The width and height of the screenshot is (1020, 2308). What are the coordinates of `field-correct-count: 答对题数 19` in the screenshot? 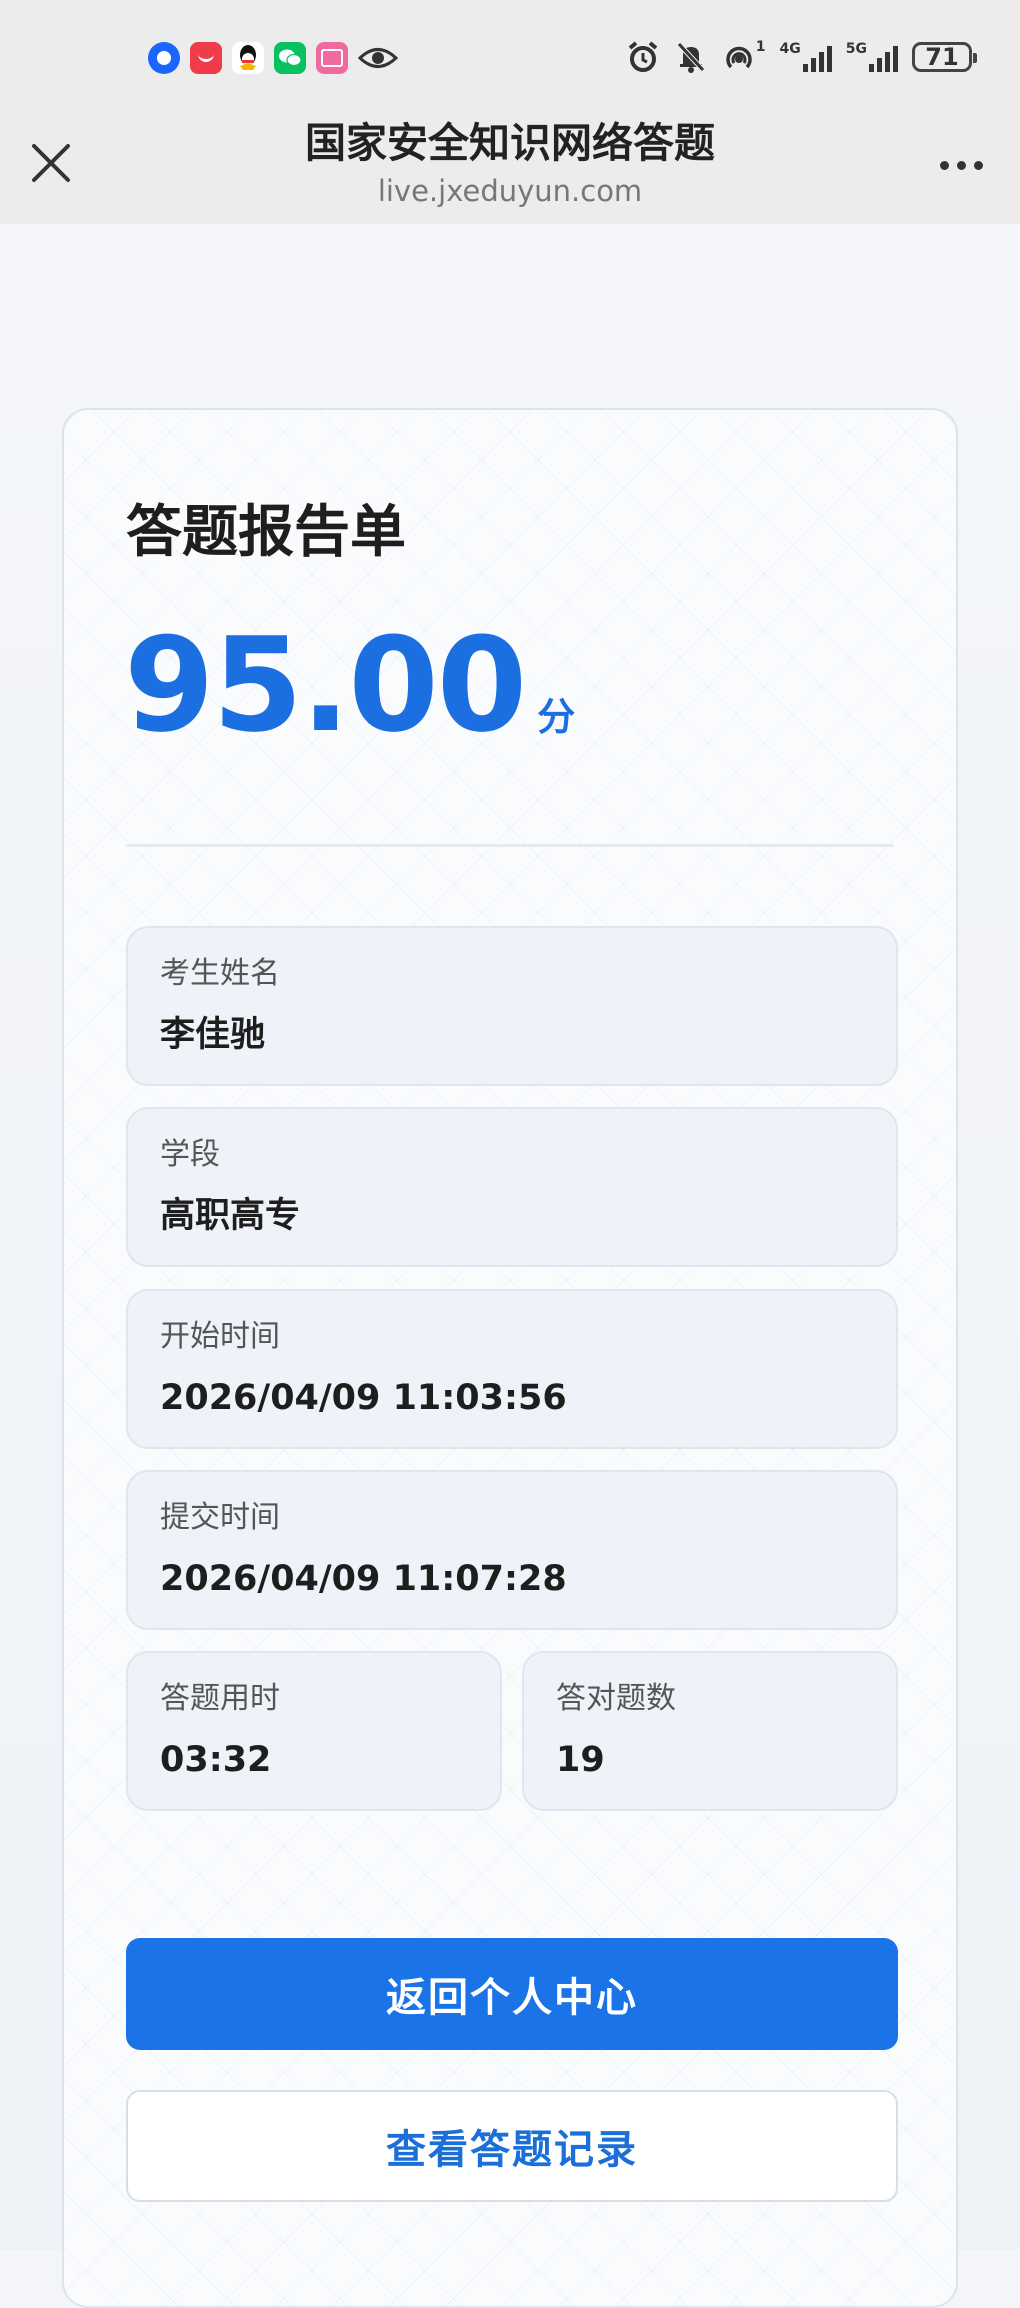 It's located at (710, 1731).